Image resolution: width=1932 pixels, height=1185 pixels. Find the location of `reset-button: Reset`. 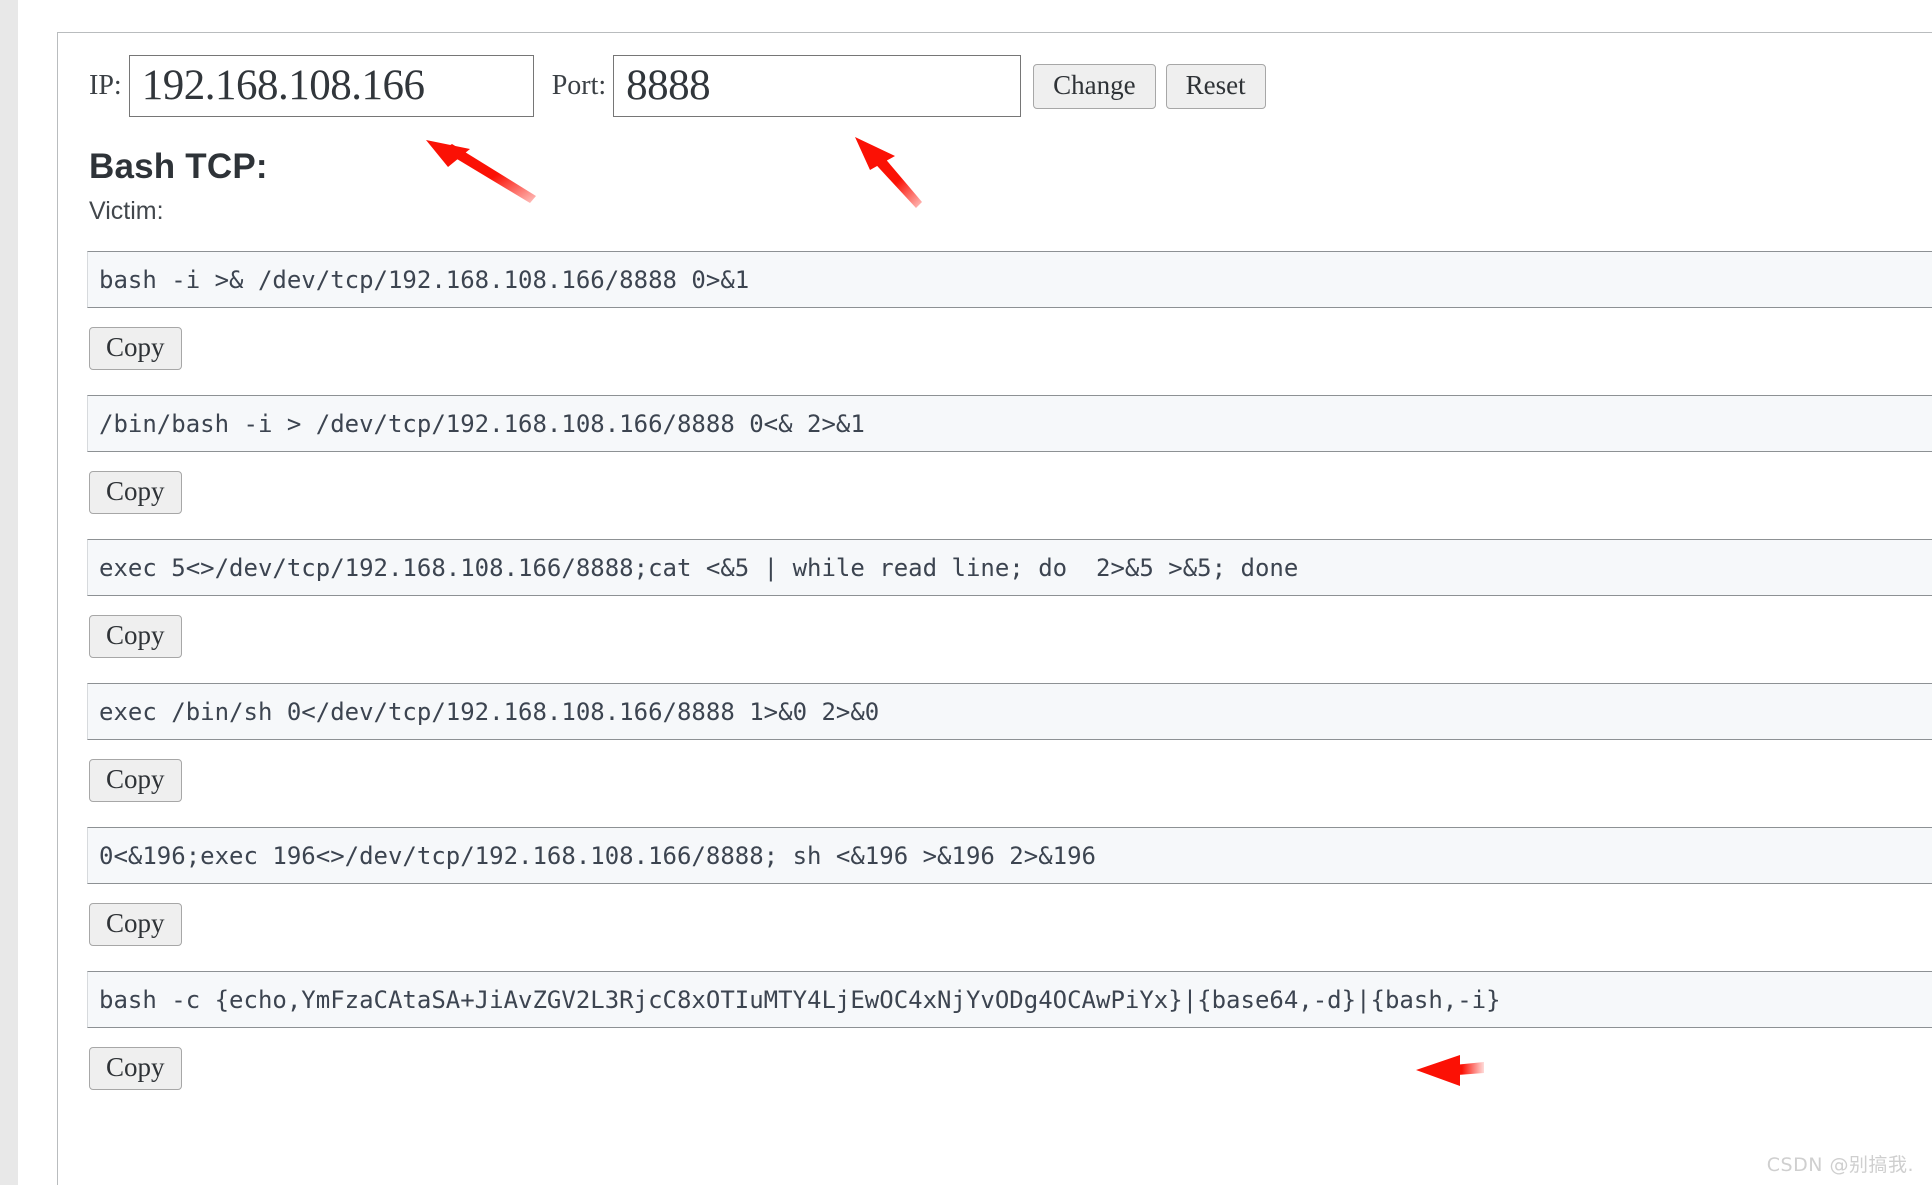

reset-button: Reset is located at coordinates (1215, 86).